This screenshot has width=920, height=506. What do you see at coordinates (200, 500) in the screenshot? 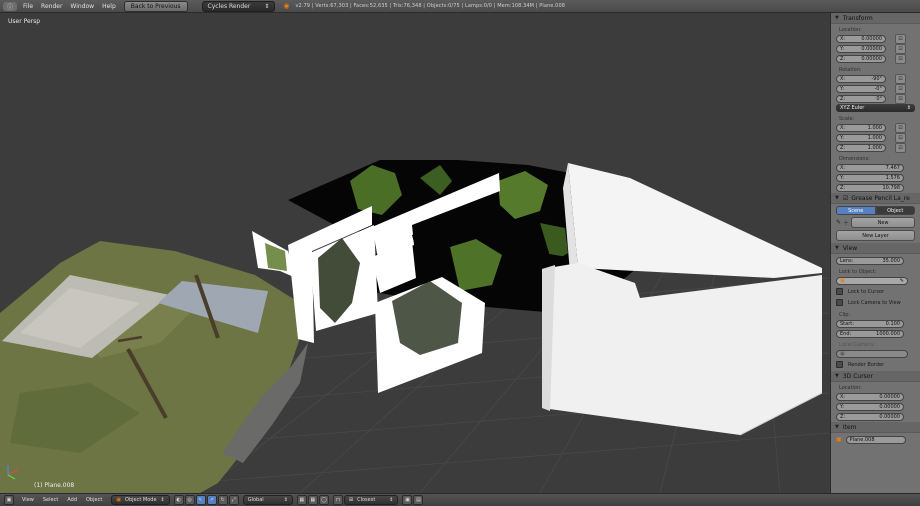
I see `manipulator-toggle-icon: ↖` at bounding box center [200, 500].